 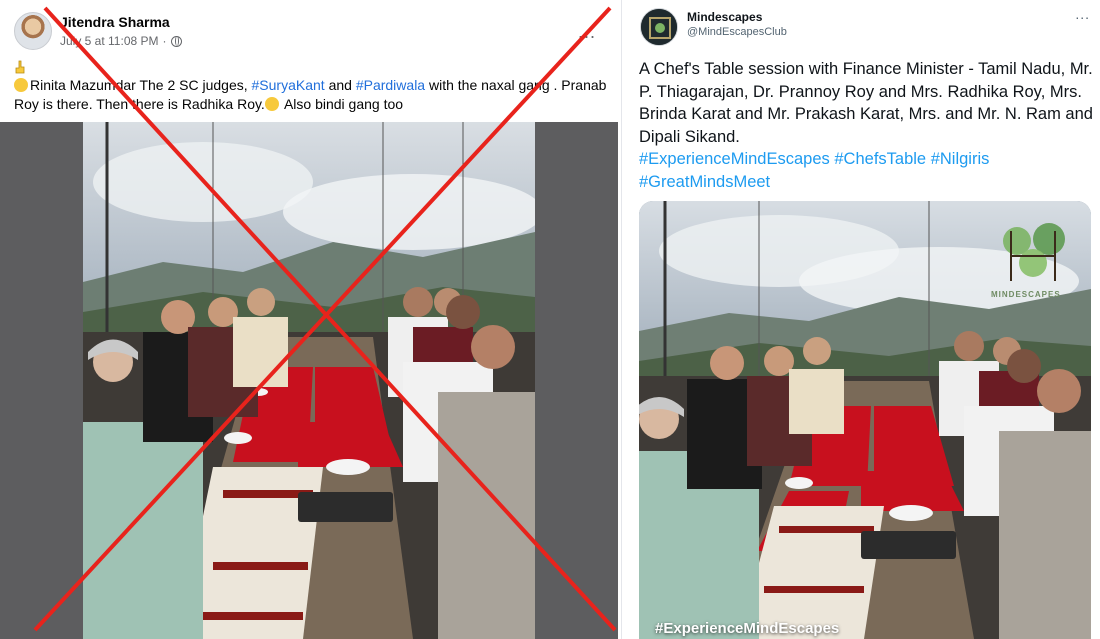 What do you see at coordinates (109, 41) in the screenshot?
I see `post-timestamp: July 5 at 11:08 PM` at bounding box center [109, 41].